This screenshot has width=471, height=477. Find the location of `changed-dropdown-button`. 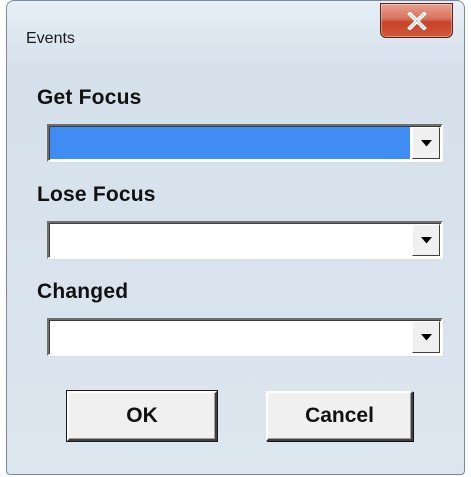

changed-dropdown-button is located at coordinates (426, 337).